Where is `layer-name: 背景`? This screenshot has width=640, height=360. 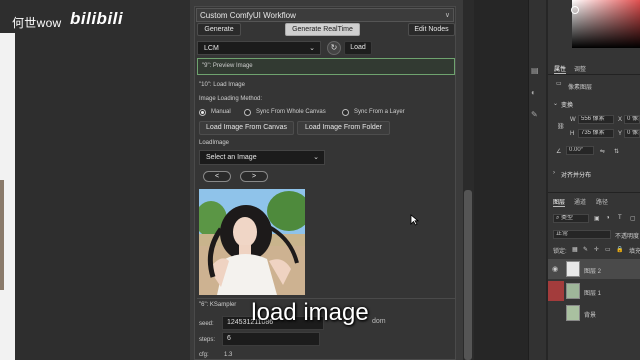 layer-name: 背景 is located at coordinates (590, 314).